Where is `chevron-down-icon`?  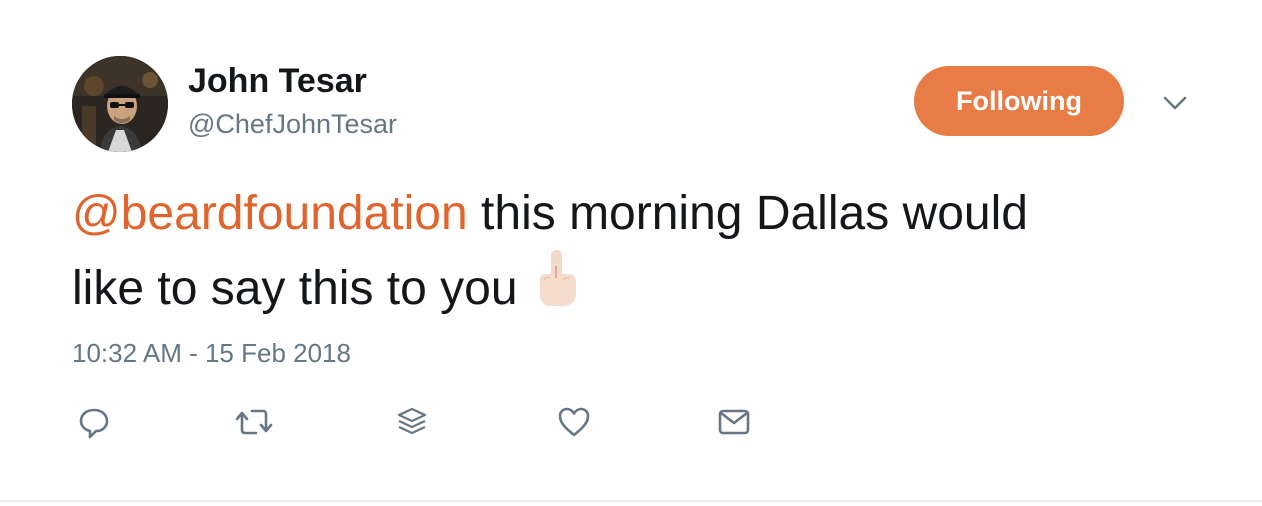
chevron-down-icon is located at coordinates (1175, 103).